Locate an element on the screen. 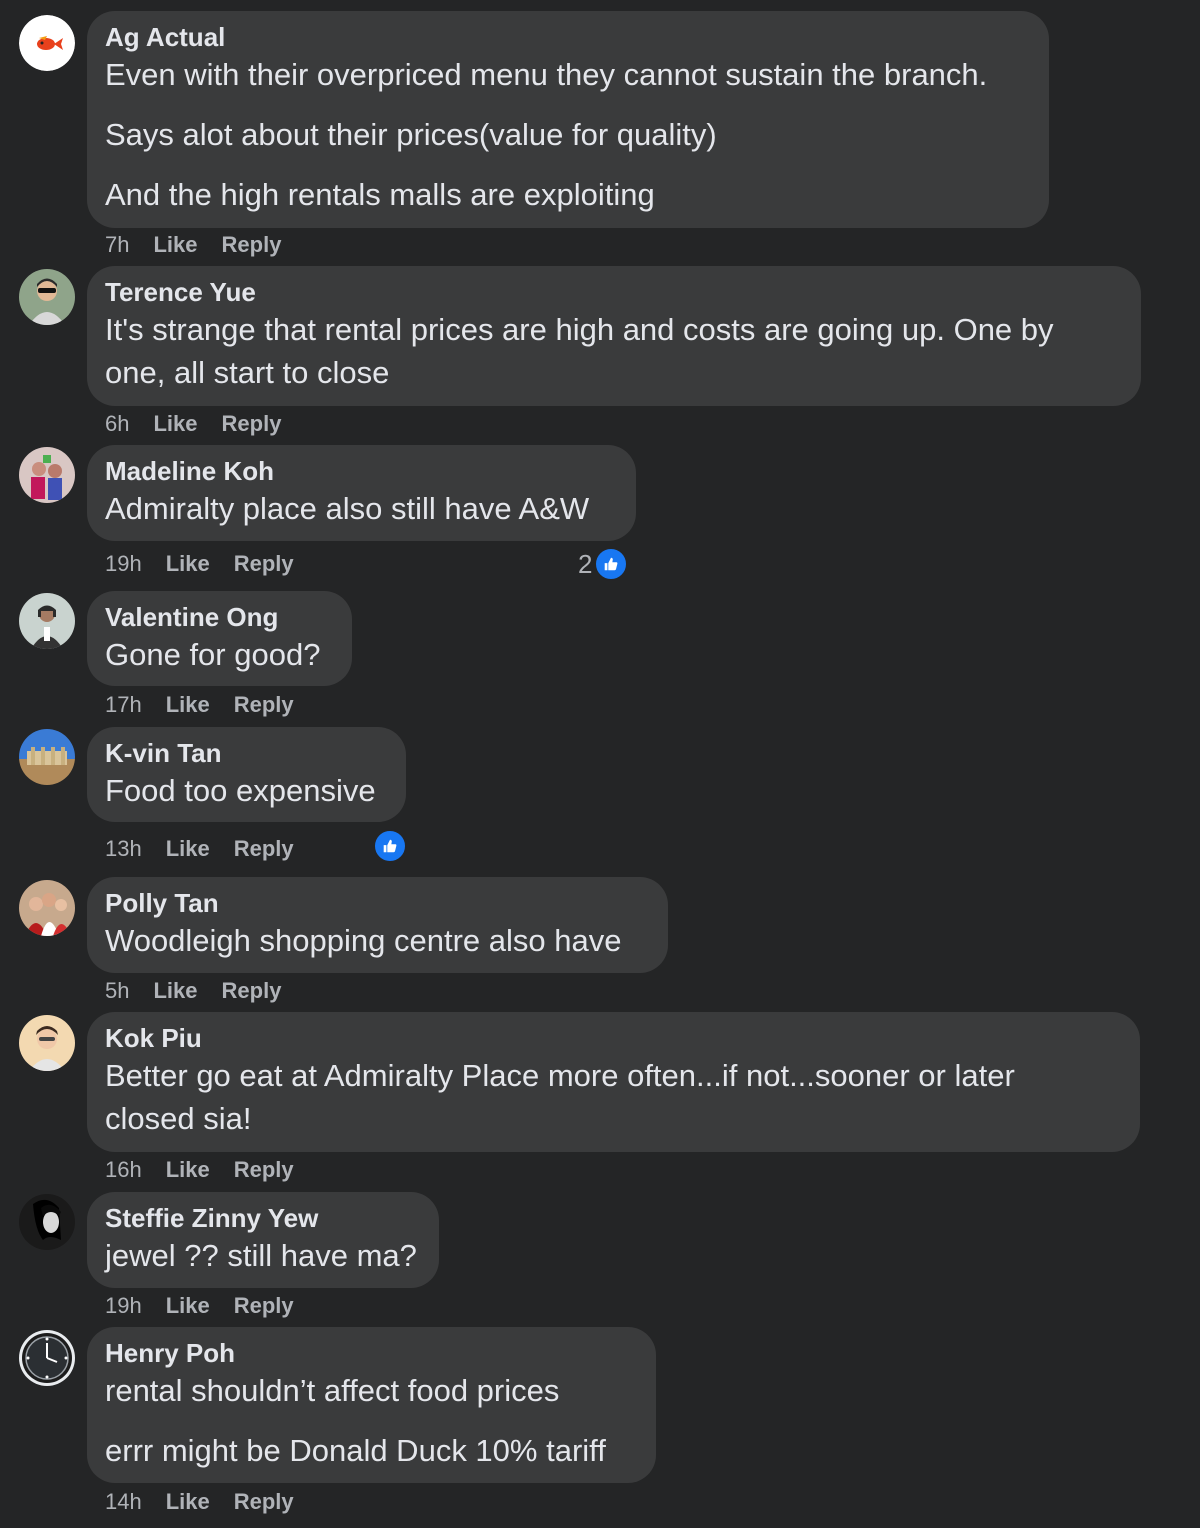 This screenshot has width=1200, height=1528. comment-actions: 6h Like Reply is located at coordinates (205, 424).